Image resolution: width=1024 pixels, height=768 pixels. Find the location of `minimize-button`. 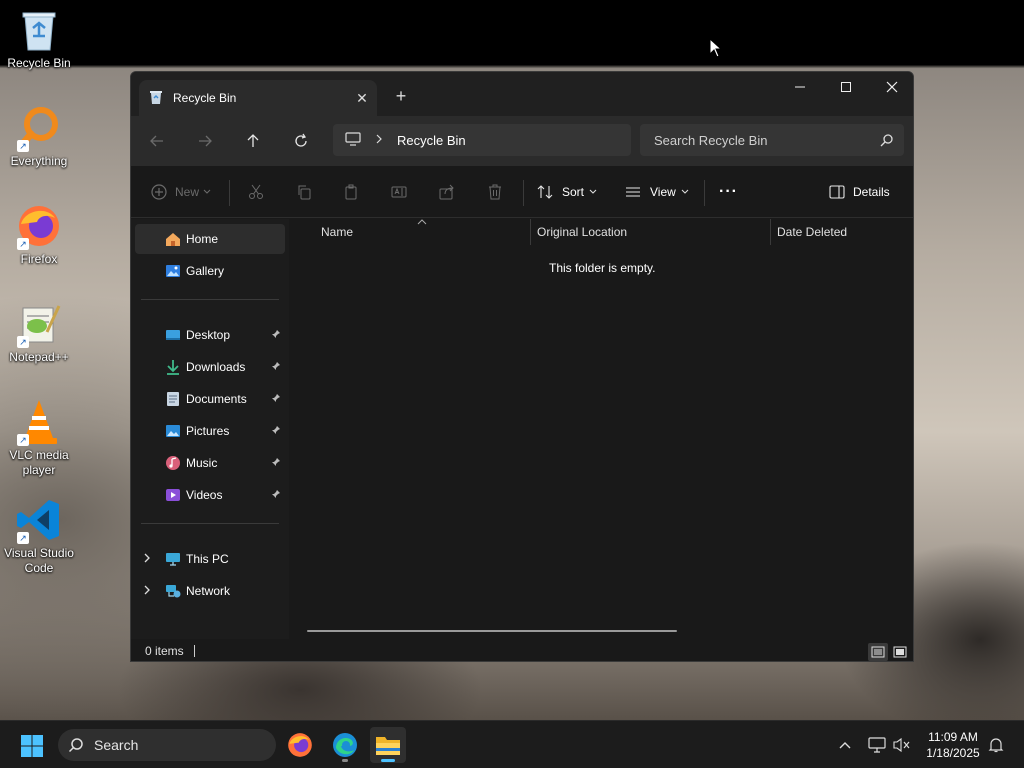

minimize-button is located at coordinates (800, 87).